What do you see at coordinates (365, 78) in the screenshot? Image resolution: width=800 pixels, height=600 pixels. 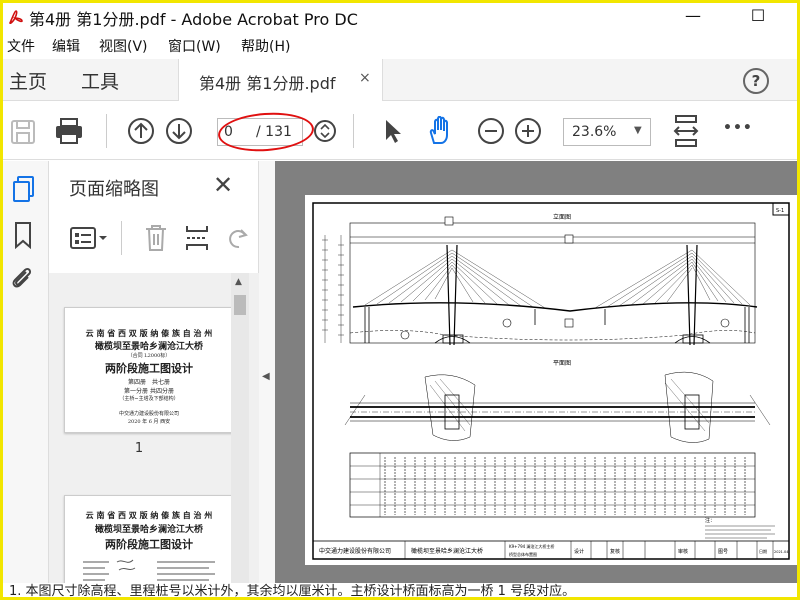 I see `close-tab-icon: ×` at bounding box center [365, 78].